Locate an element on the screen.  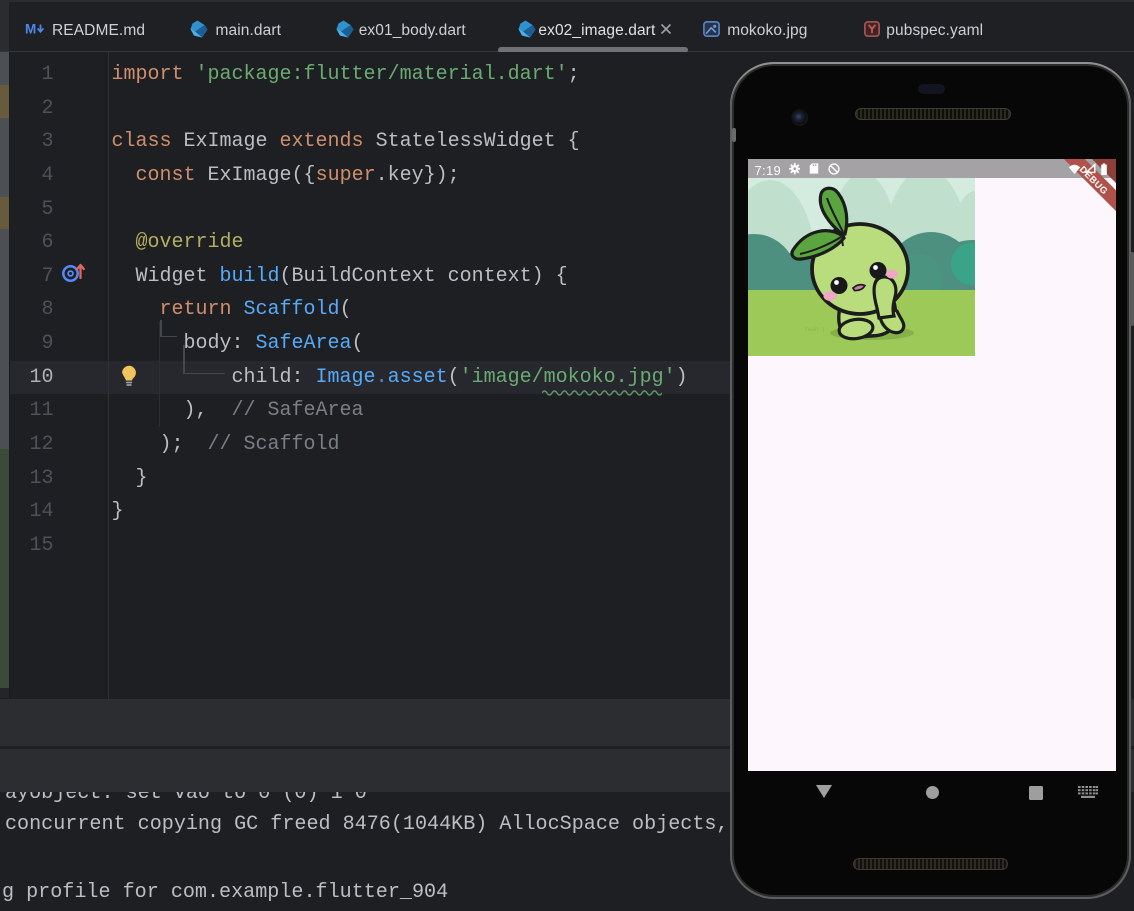
svg-text: Yeah :) is located at coordinates (814, 329).